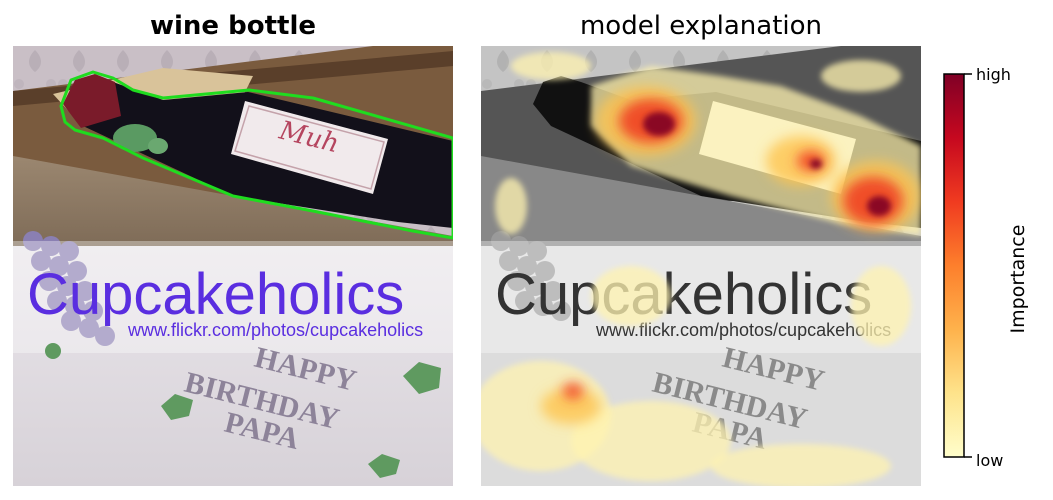  Describe the element at coordinates (954, 265) in the screenshot. I see `colorbar-gradient` at that location.